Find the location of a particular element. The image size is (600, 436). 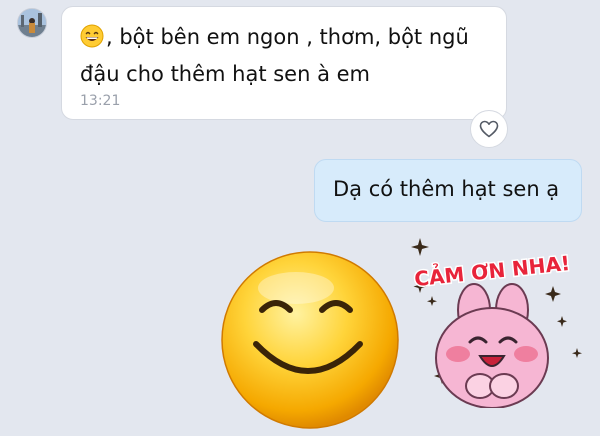

react-heart-button is located at coordinates (489, 129).